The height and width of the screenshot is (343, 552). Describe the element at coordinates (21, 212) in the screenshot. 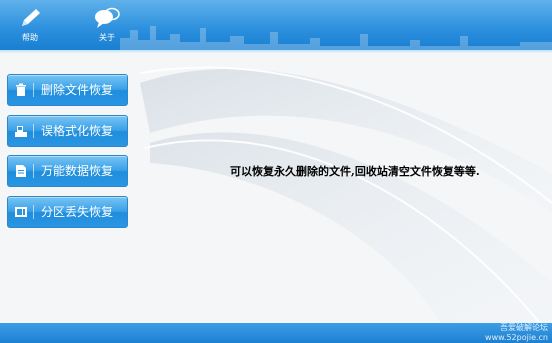

I see `partition-icon` at that location.